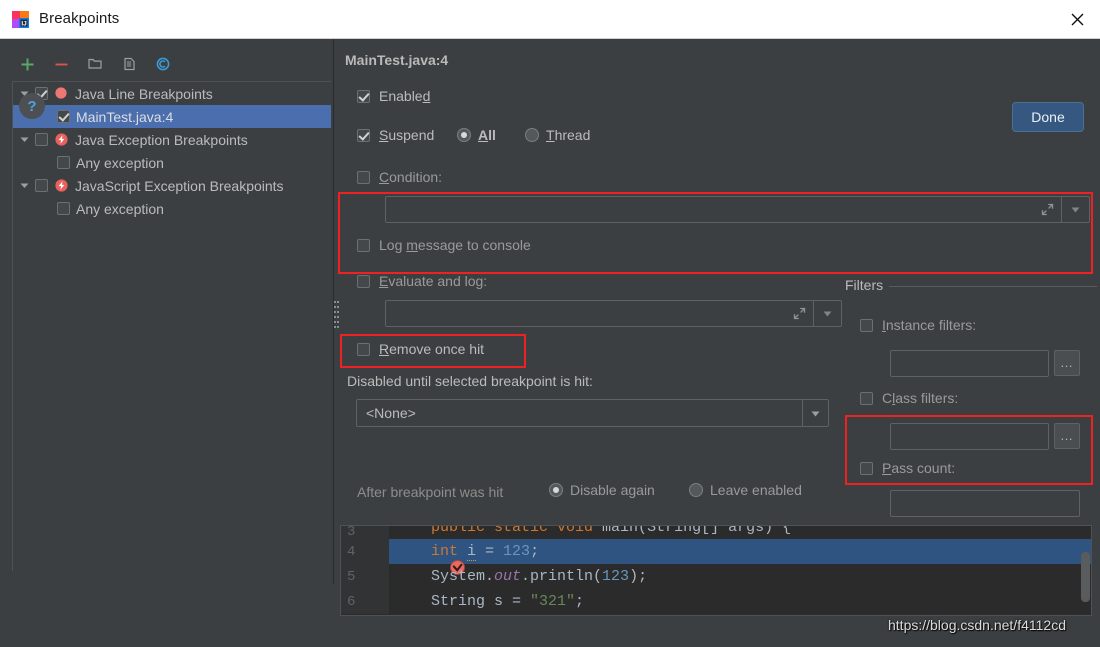 The image size is (1100, 647). I want to click on after-hit-disable-again-radio: Disable again, so click(602, 490).